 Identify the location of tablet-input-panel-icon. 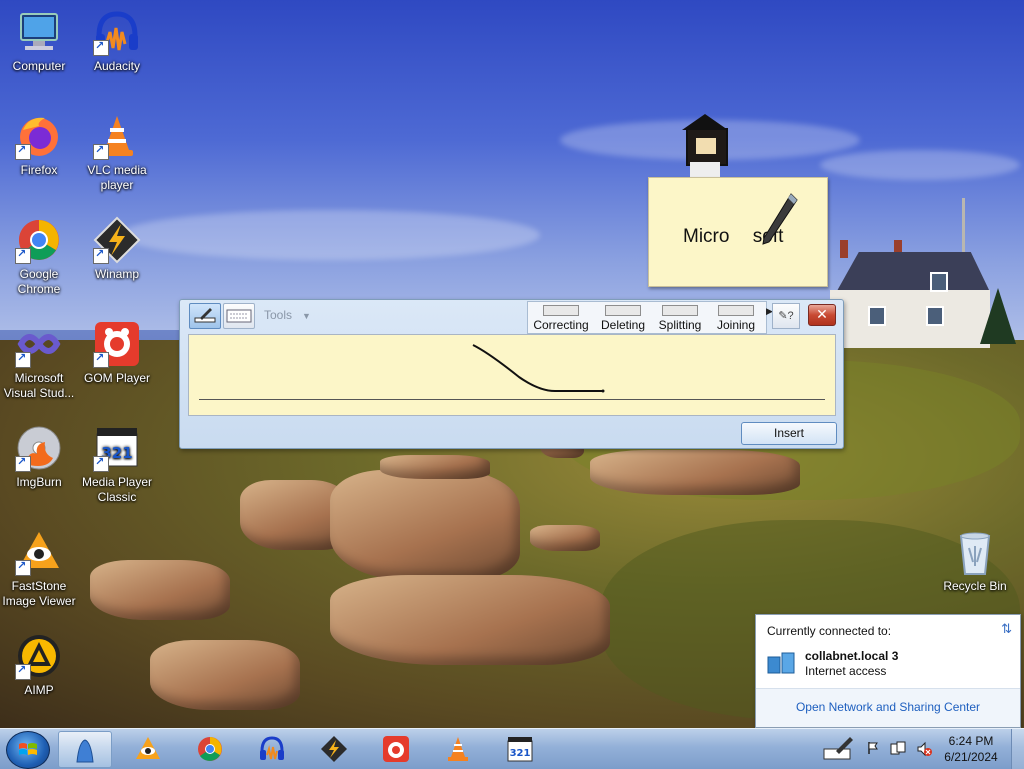
(85, 751).